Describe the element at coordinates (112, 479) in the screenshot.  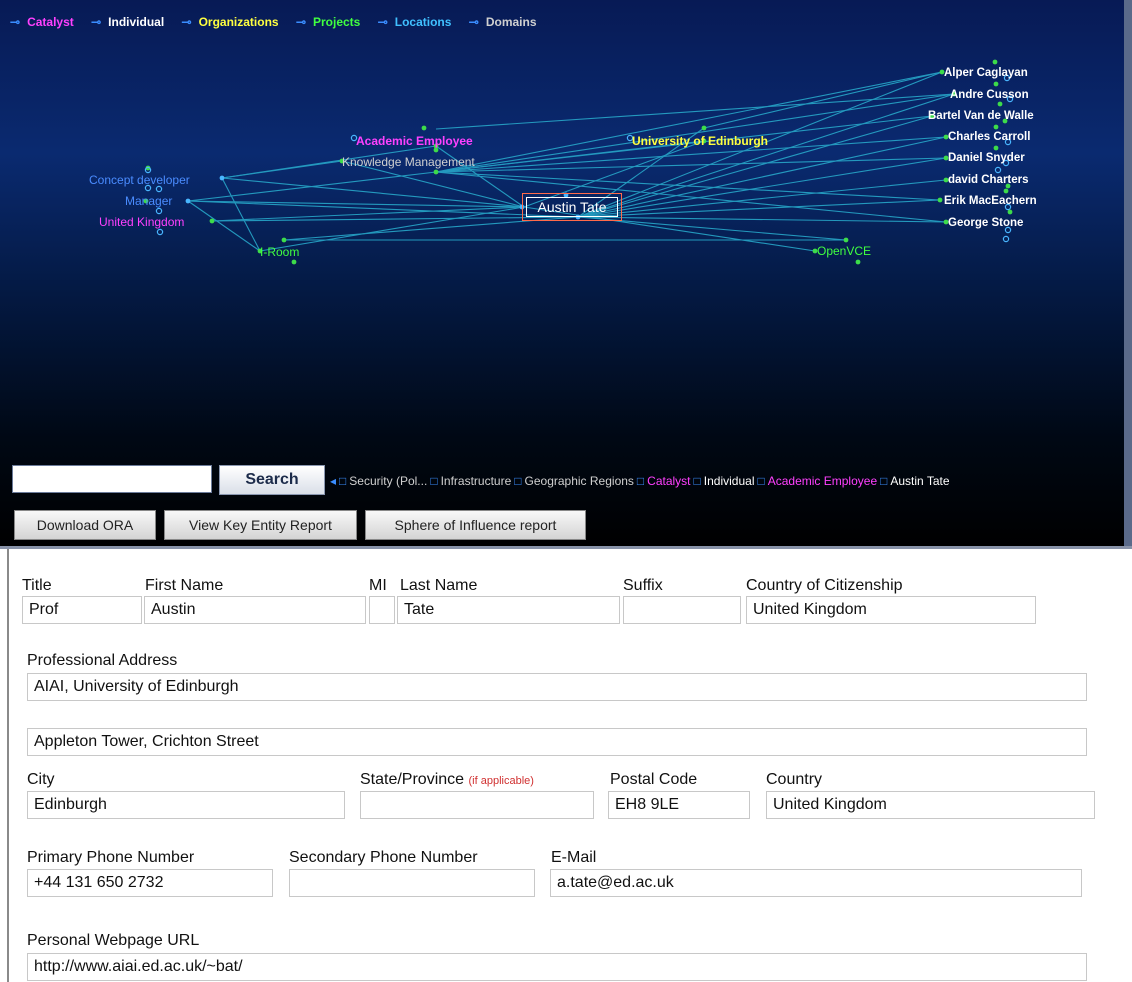
I see `search-input` at that location.